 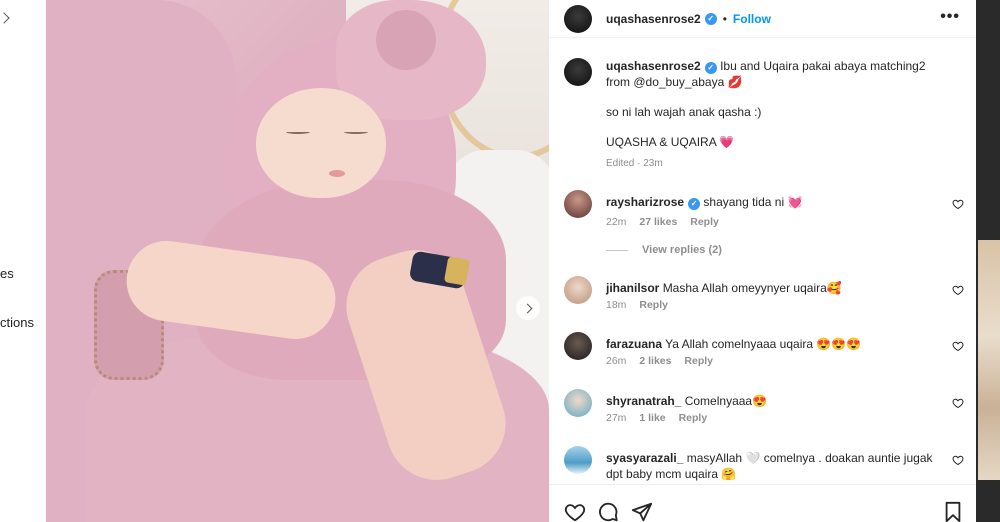 I want to click on comment-text: Masha Allah omeyynyer uqaira🥰, so click(x=752, y=288).